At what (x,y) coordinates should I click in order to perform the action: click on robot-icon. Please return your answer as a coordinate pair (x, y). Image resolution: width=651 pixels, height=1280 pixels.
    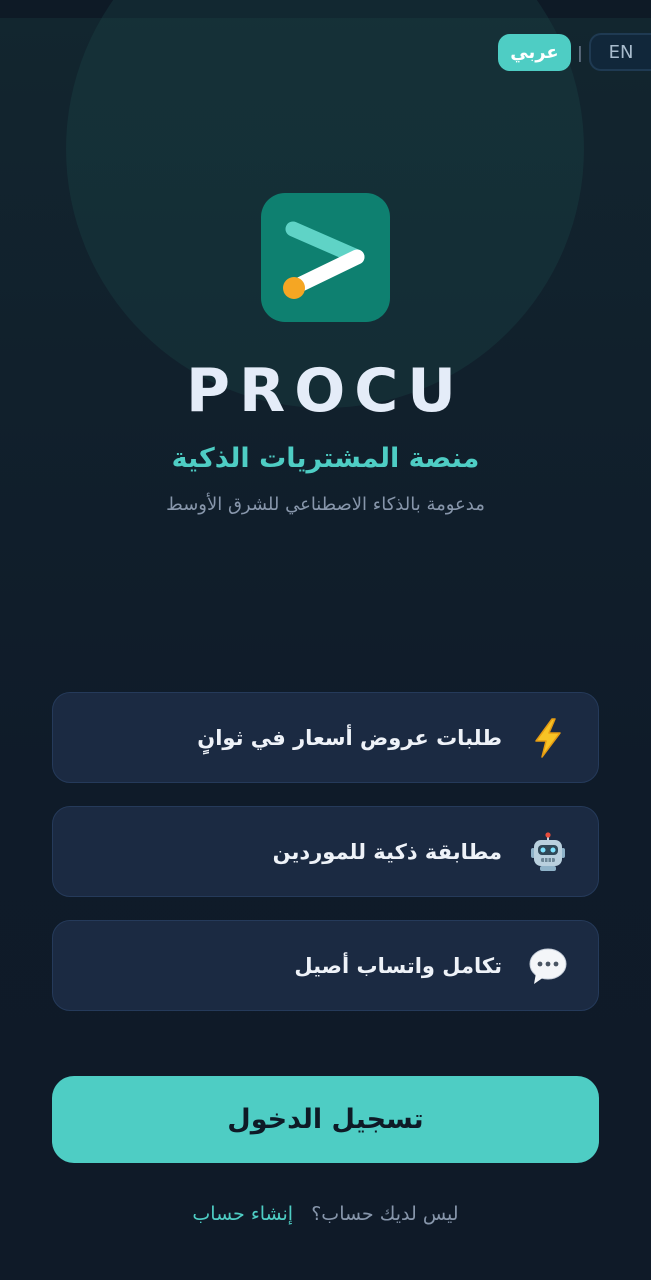
    Looking at the image, I should click on (548, 852).